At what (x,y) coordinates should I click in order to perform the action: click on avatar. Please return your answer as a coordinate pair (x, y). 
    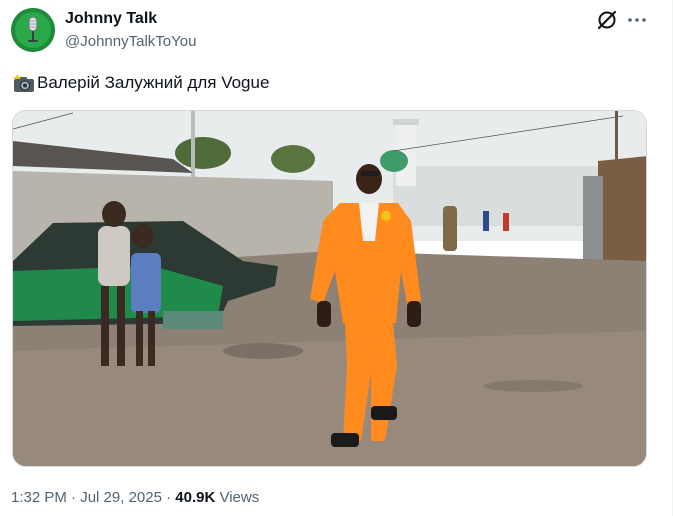
    Looking at the image, I should click on (33, 30).